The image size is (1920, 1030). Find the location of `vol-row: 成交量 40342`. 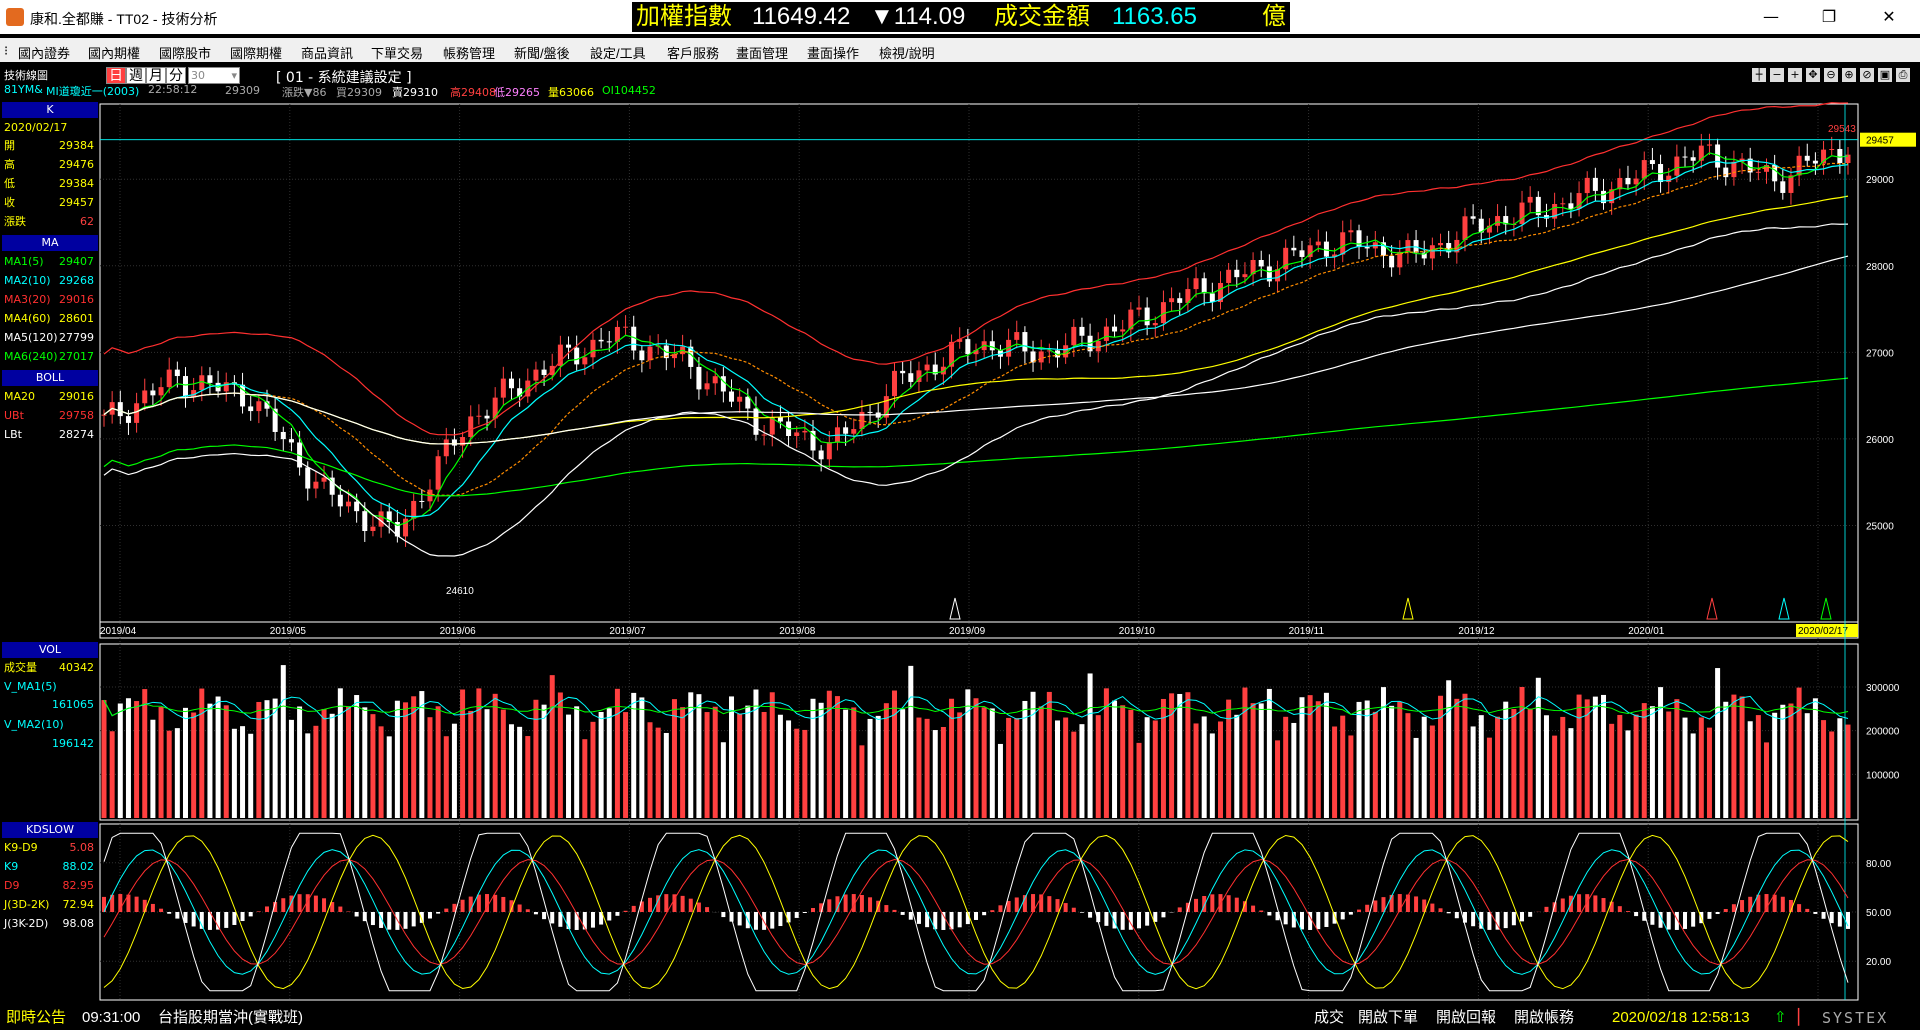

vol-row: 成交量 40342 is located at coordinates (50, 668).